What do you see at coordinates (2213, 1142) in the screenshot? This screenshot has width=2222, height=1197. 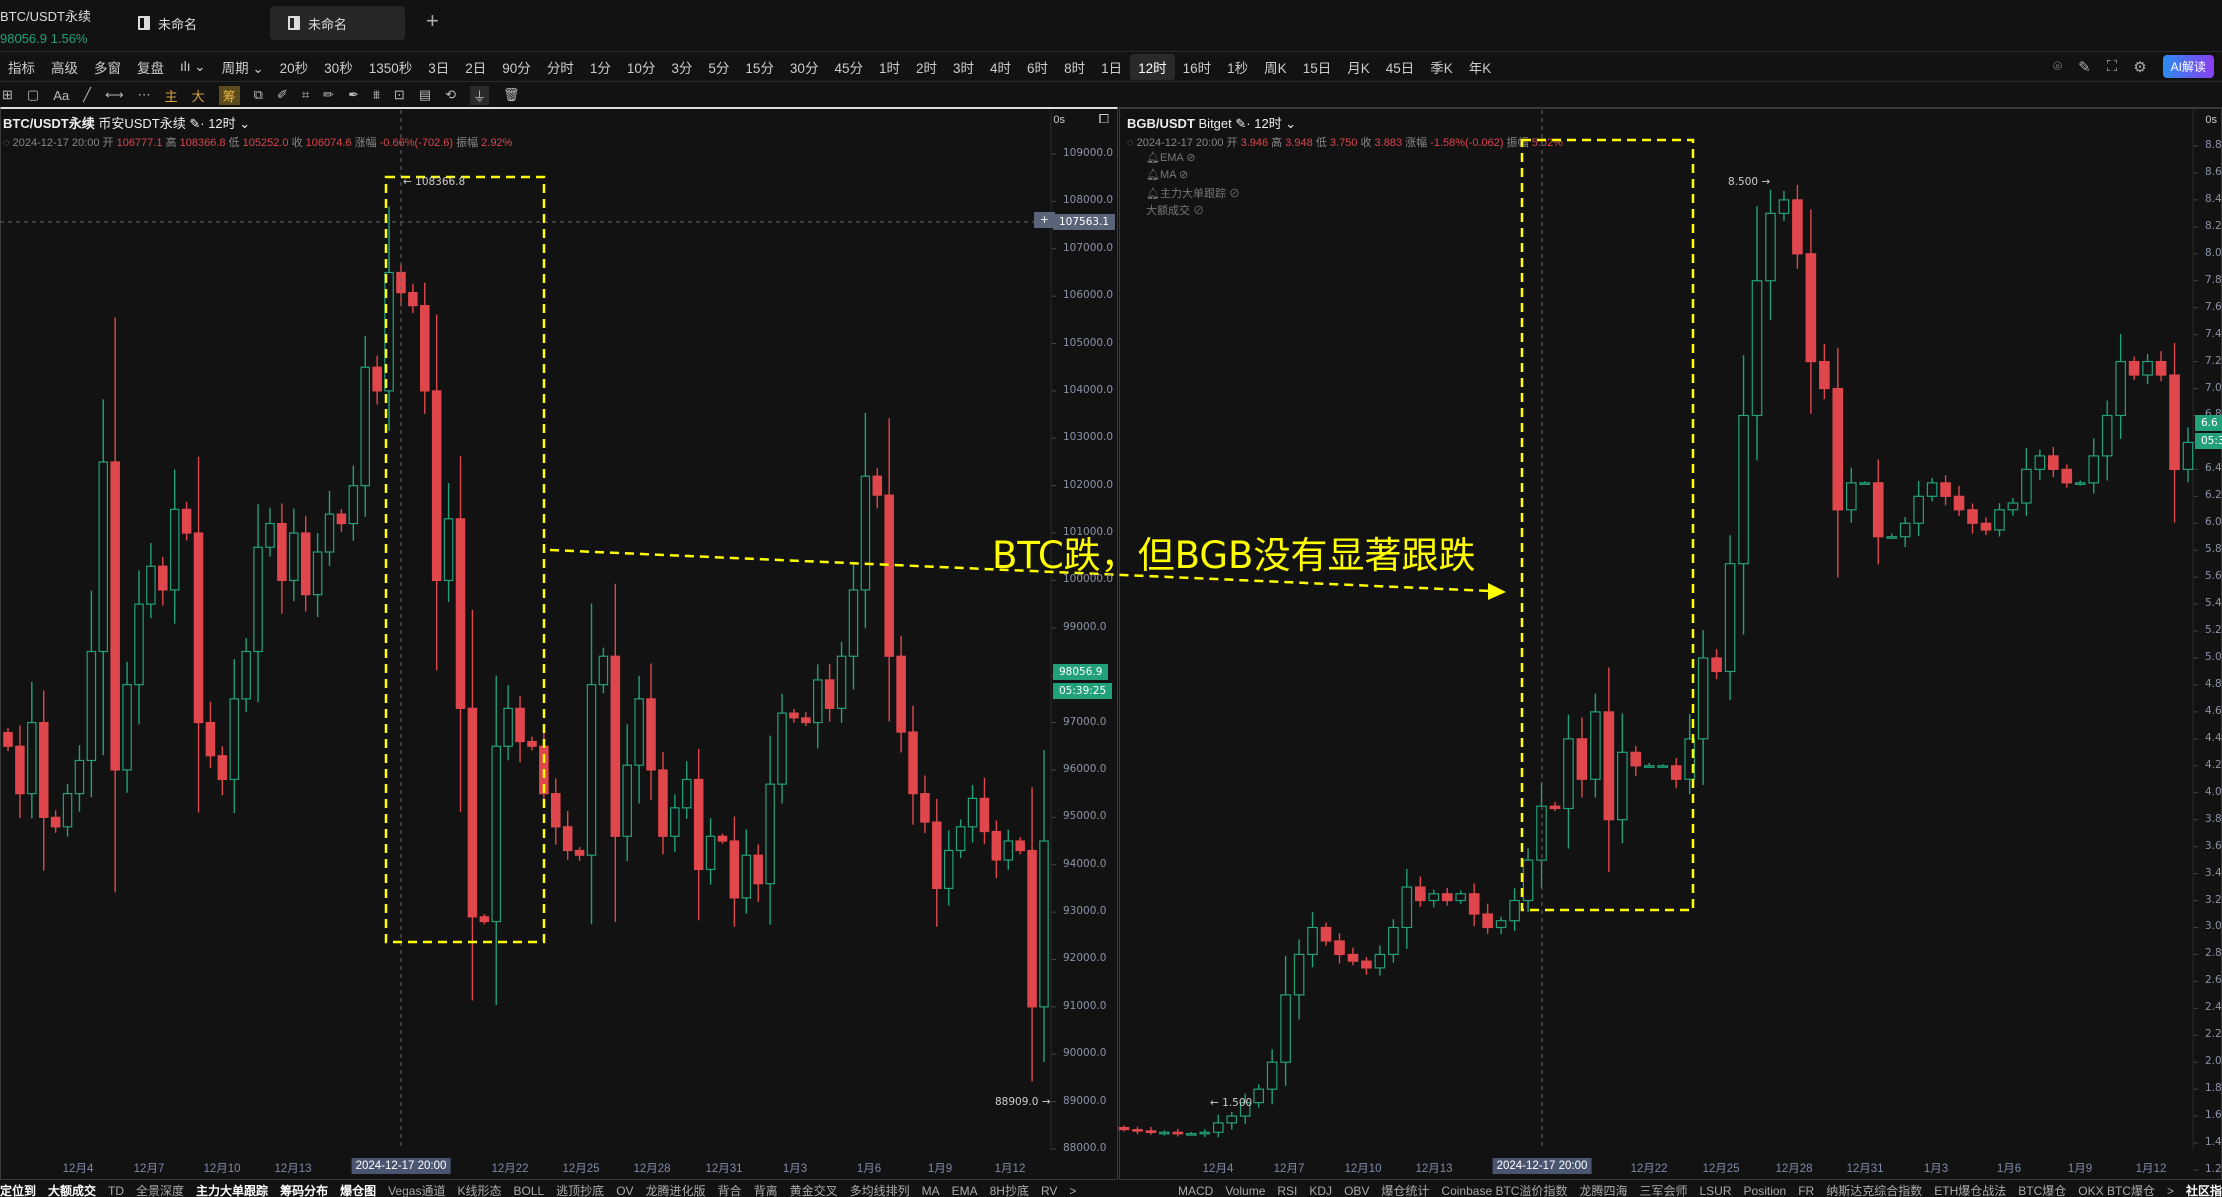 I see `y-tick-label: 1.4` at bounding box center [2213, 1142].